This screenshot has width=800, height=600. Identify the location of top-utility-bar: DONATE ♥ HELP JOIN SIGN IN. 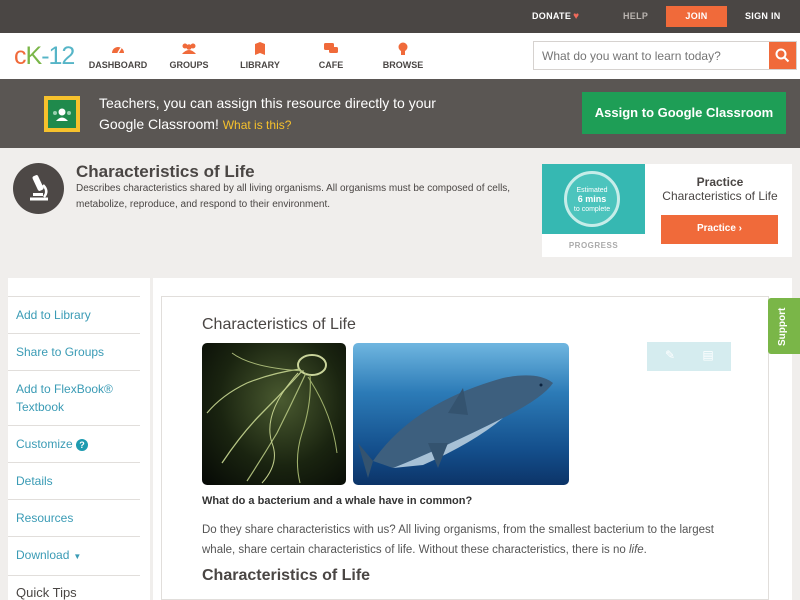
(400, 16).